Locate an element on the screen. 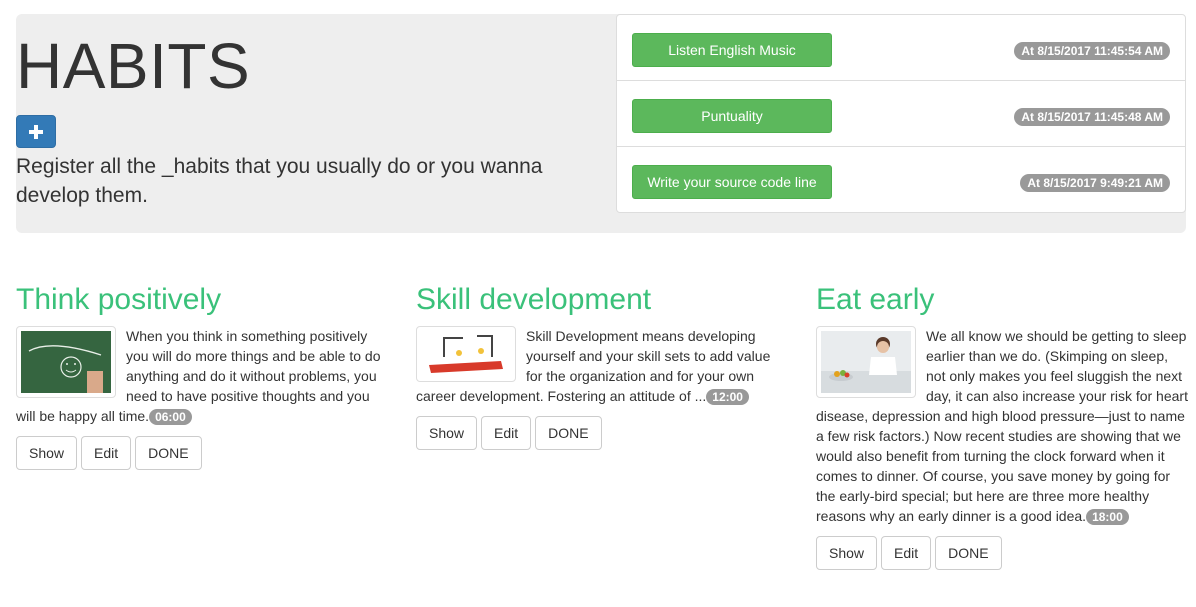 The height and width of the screenshot is (607, 1196). page-title: HABITS is located at coordinates (133, 66).